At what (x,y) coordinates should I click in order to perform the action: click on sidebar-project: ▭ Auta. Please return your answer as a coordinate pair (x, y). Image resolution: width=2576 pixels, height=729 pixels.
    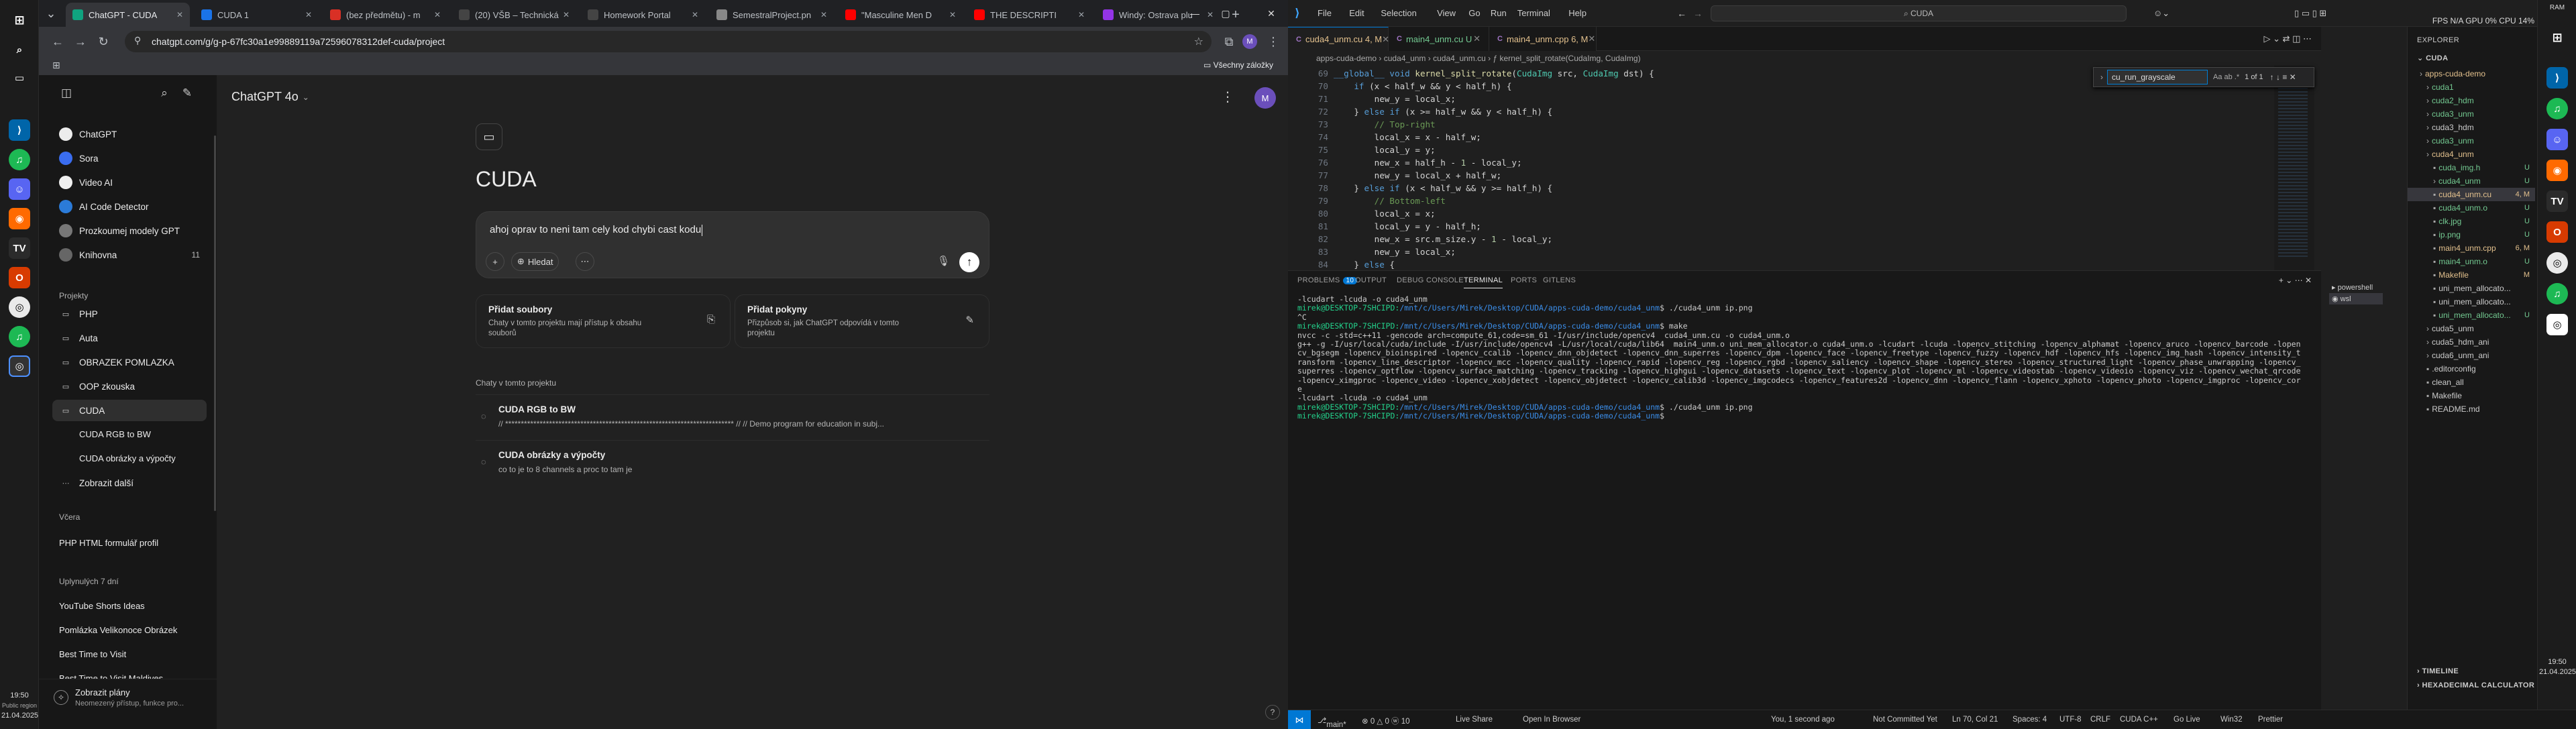
    Looking at the image, I should click on (129, 338).